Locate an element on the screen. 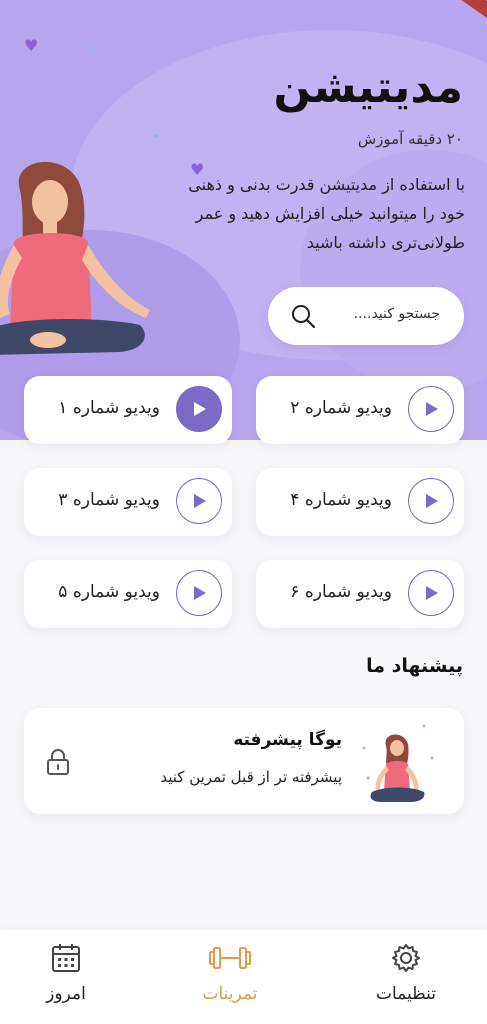 The height and width of the screenshot is (1024, 487). lock-icon is located at coordinates (58, 762).